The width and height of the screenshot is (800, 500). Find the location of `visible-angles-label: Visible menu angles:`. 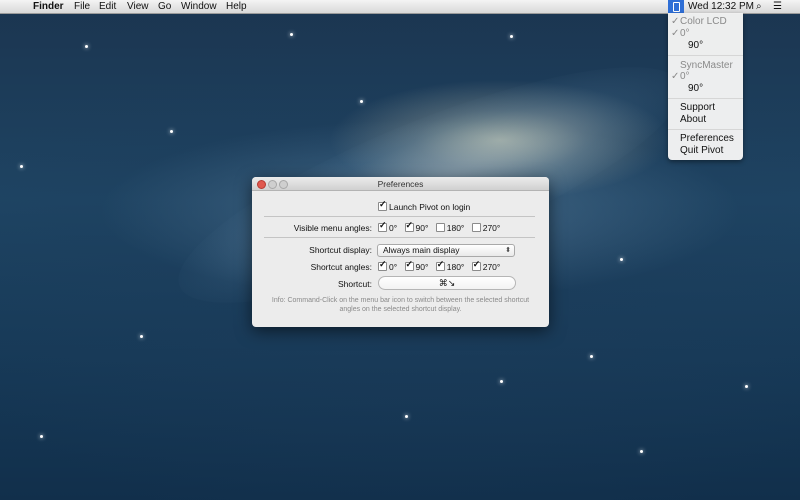

visible-angles-label: Visible menu angles: is located at coordinates (332, 228).